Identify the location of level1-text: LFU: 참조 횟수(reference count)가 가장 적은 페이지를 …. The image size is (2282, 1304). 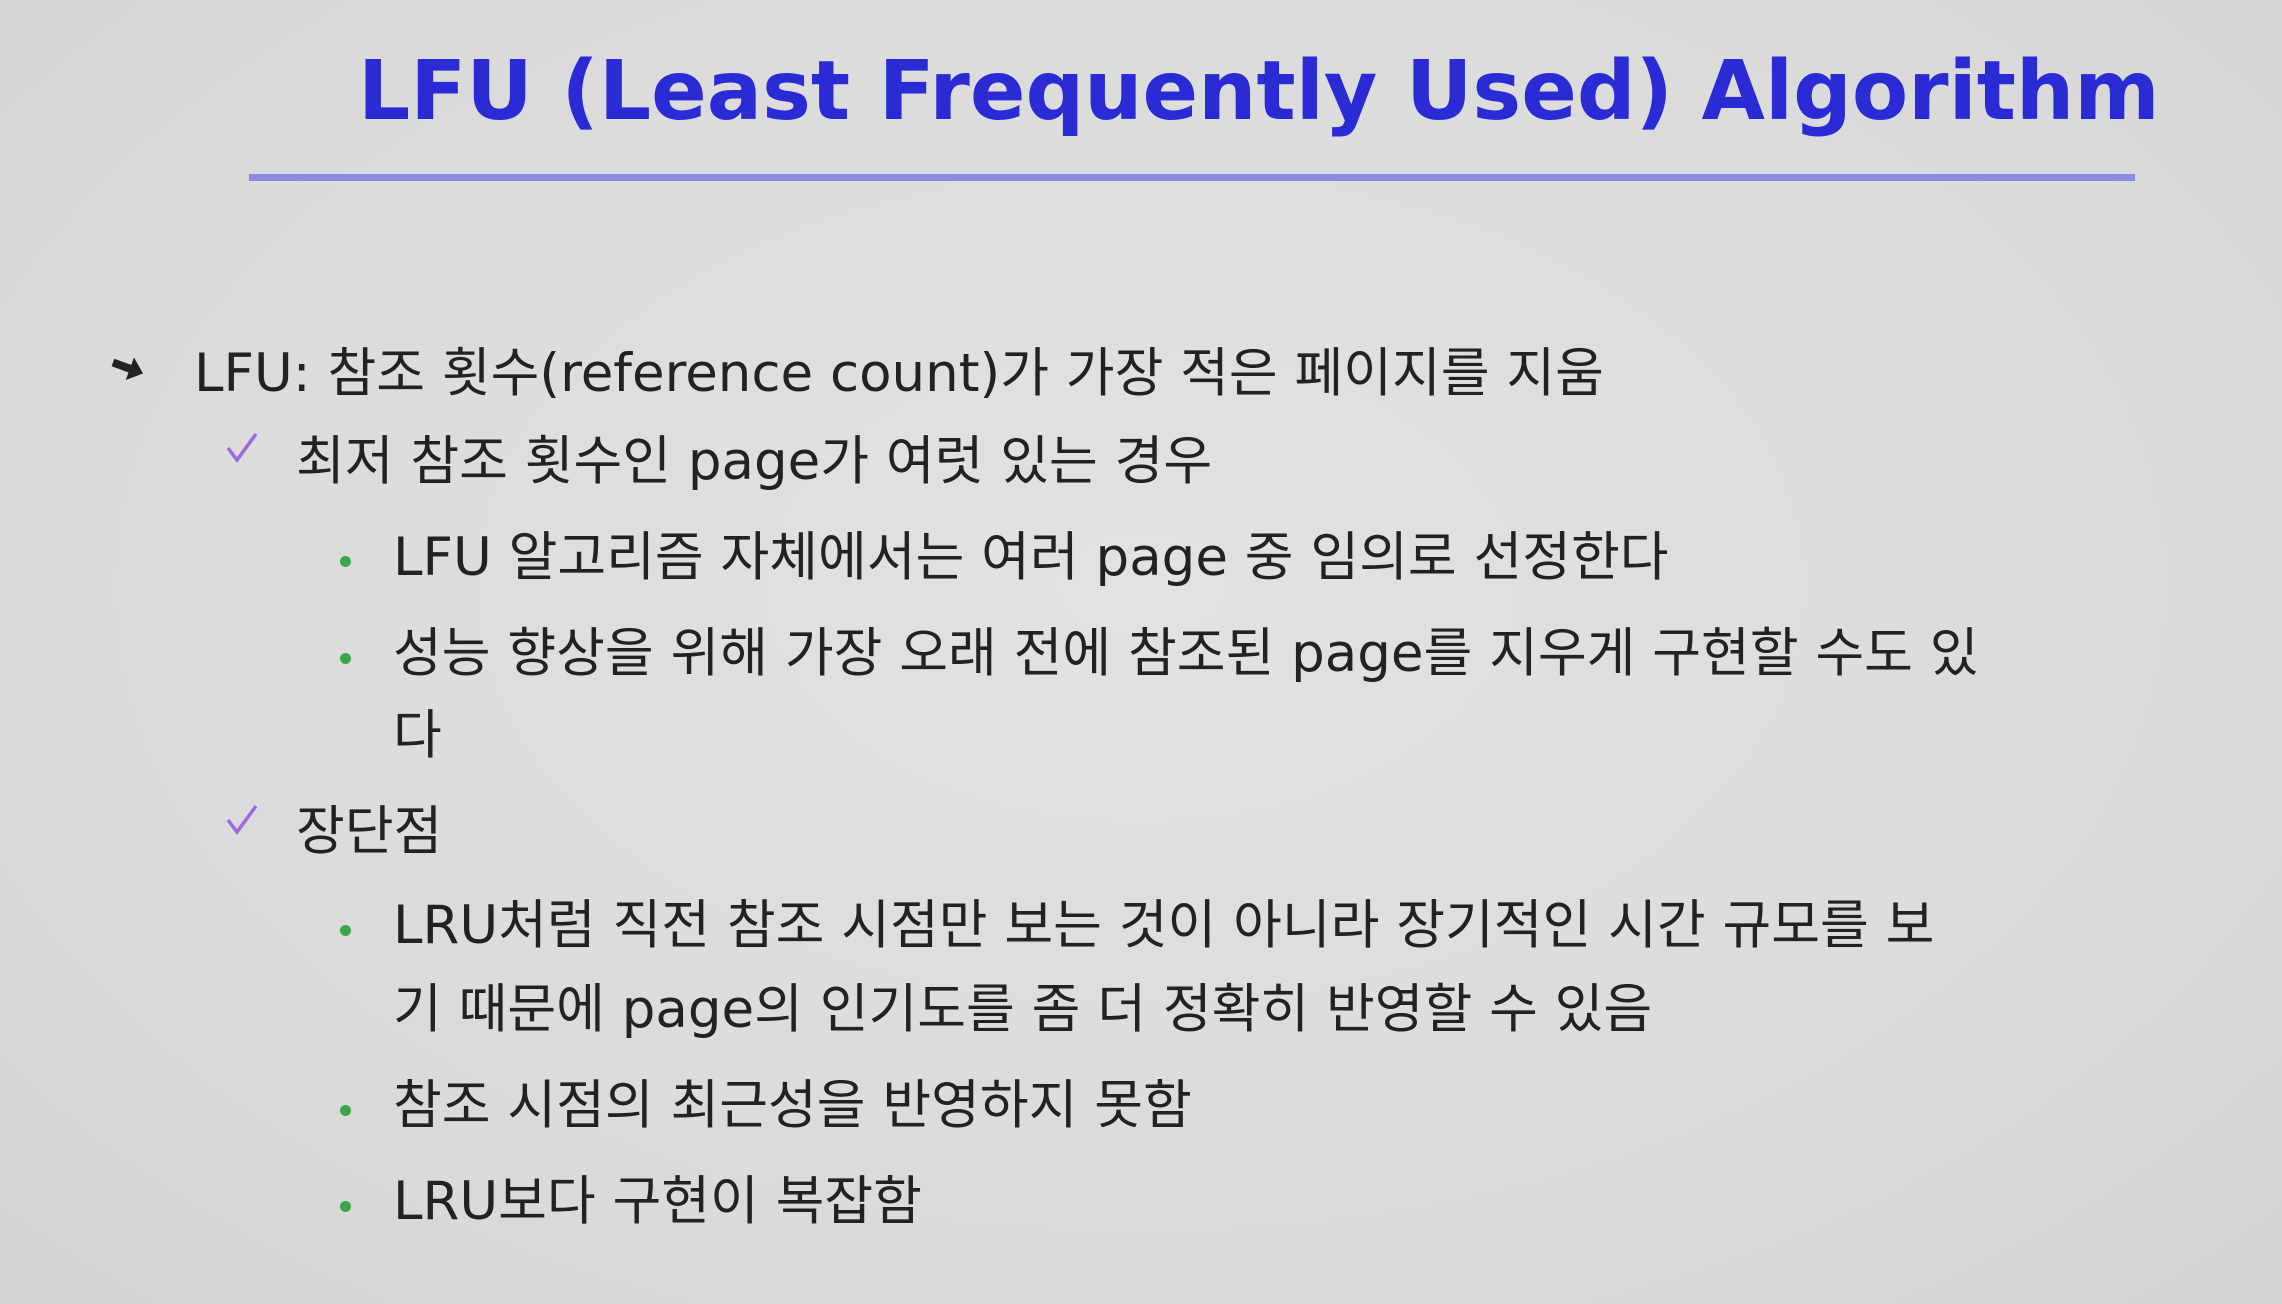
(899, 373).